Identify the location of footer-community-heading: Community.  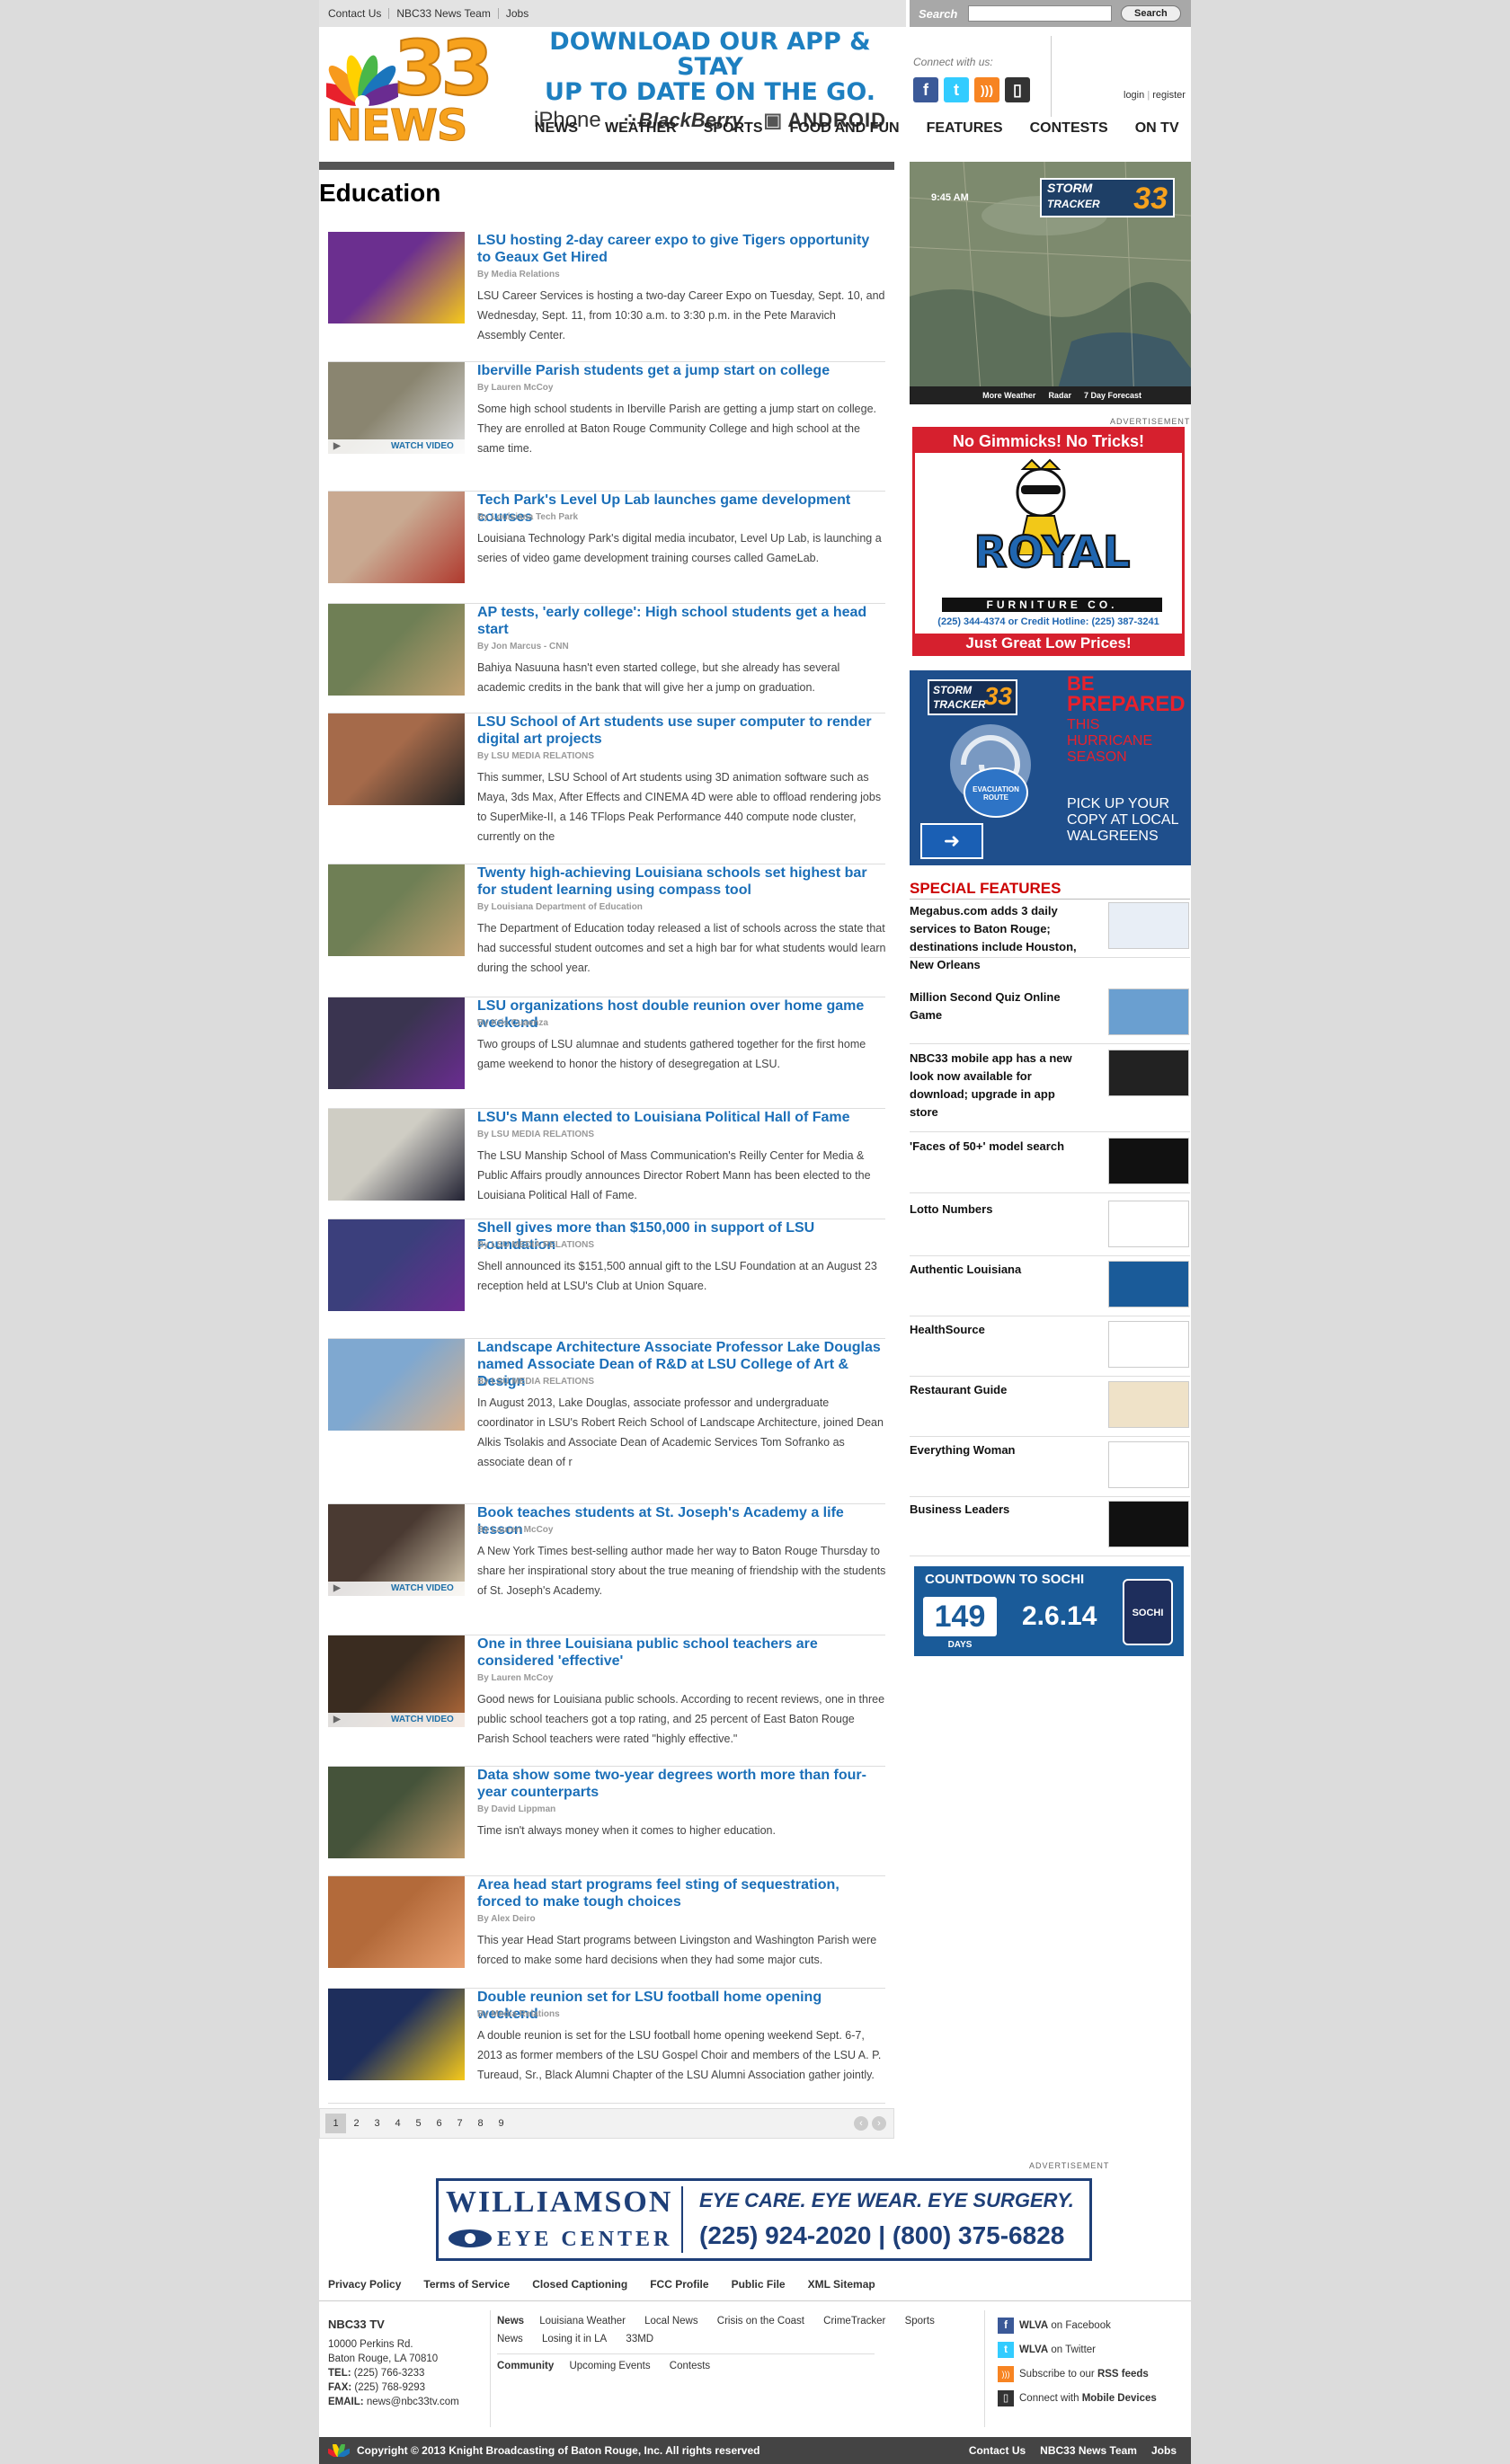
(525, 2366).